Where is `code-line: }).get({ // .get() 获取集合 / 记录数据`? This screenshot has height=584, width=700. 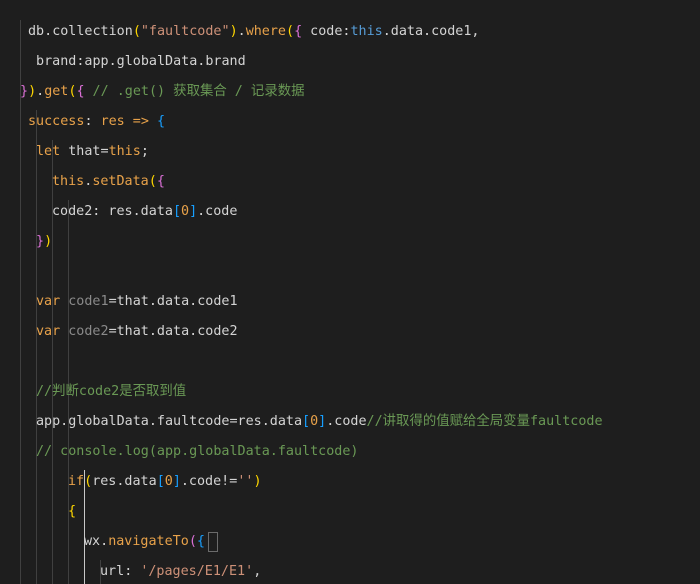 code-line: }).get({ // .get() 获取集合 / 记录数据 is located at coordinates (162, 92).